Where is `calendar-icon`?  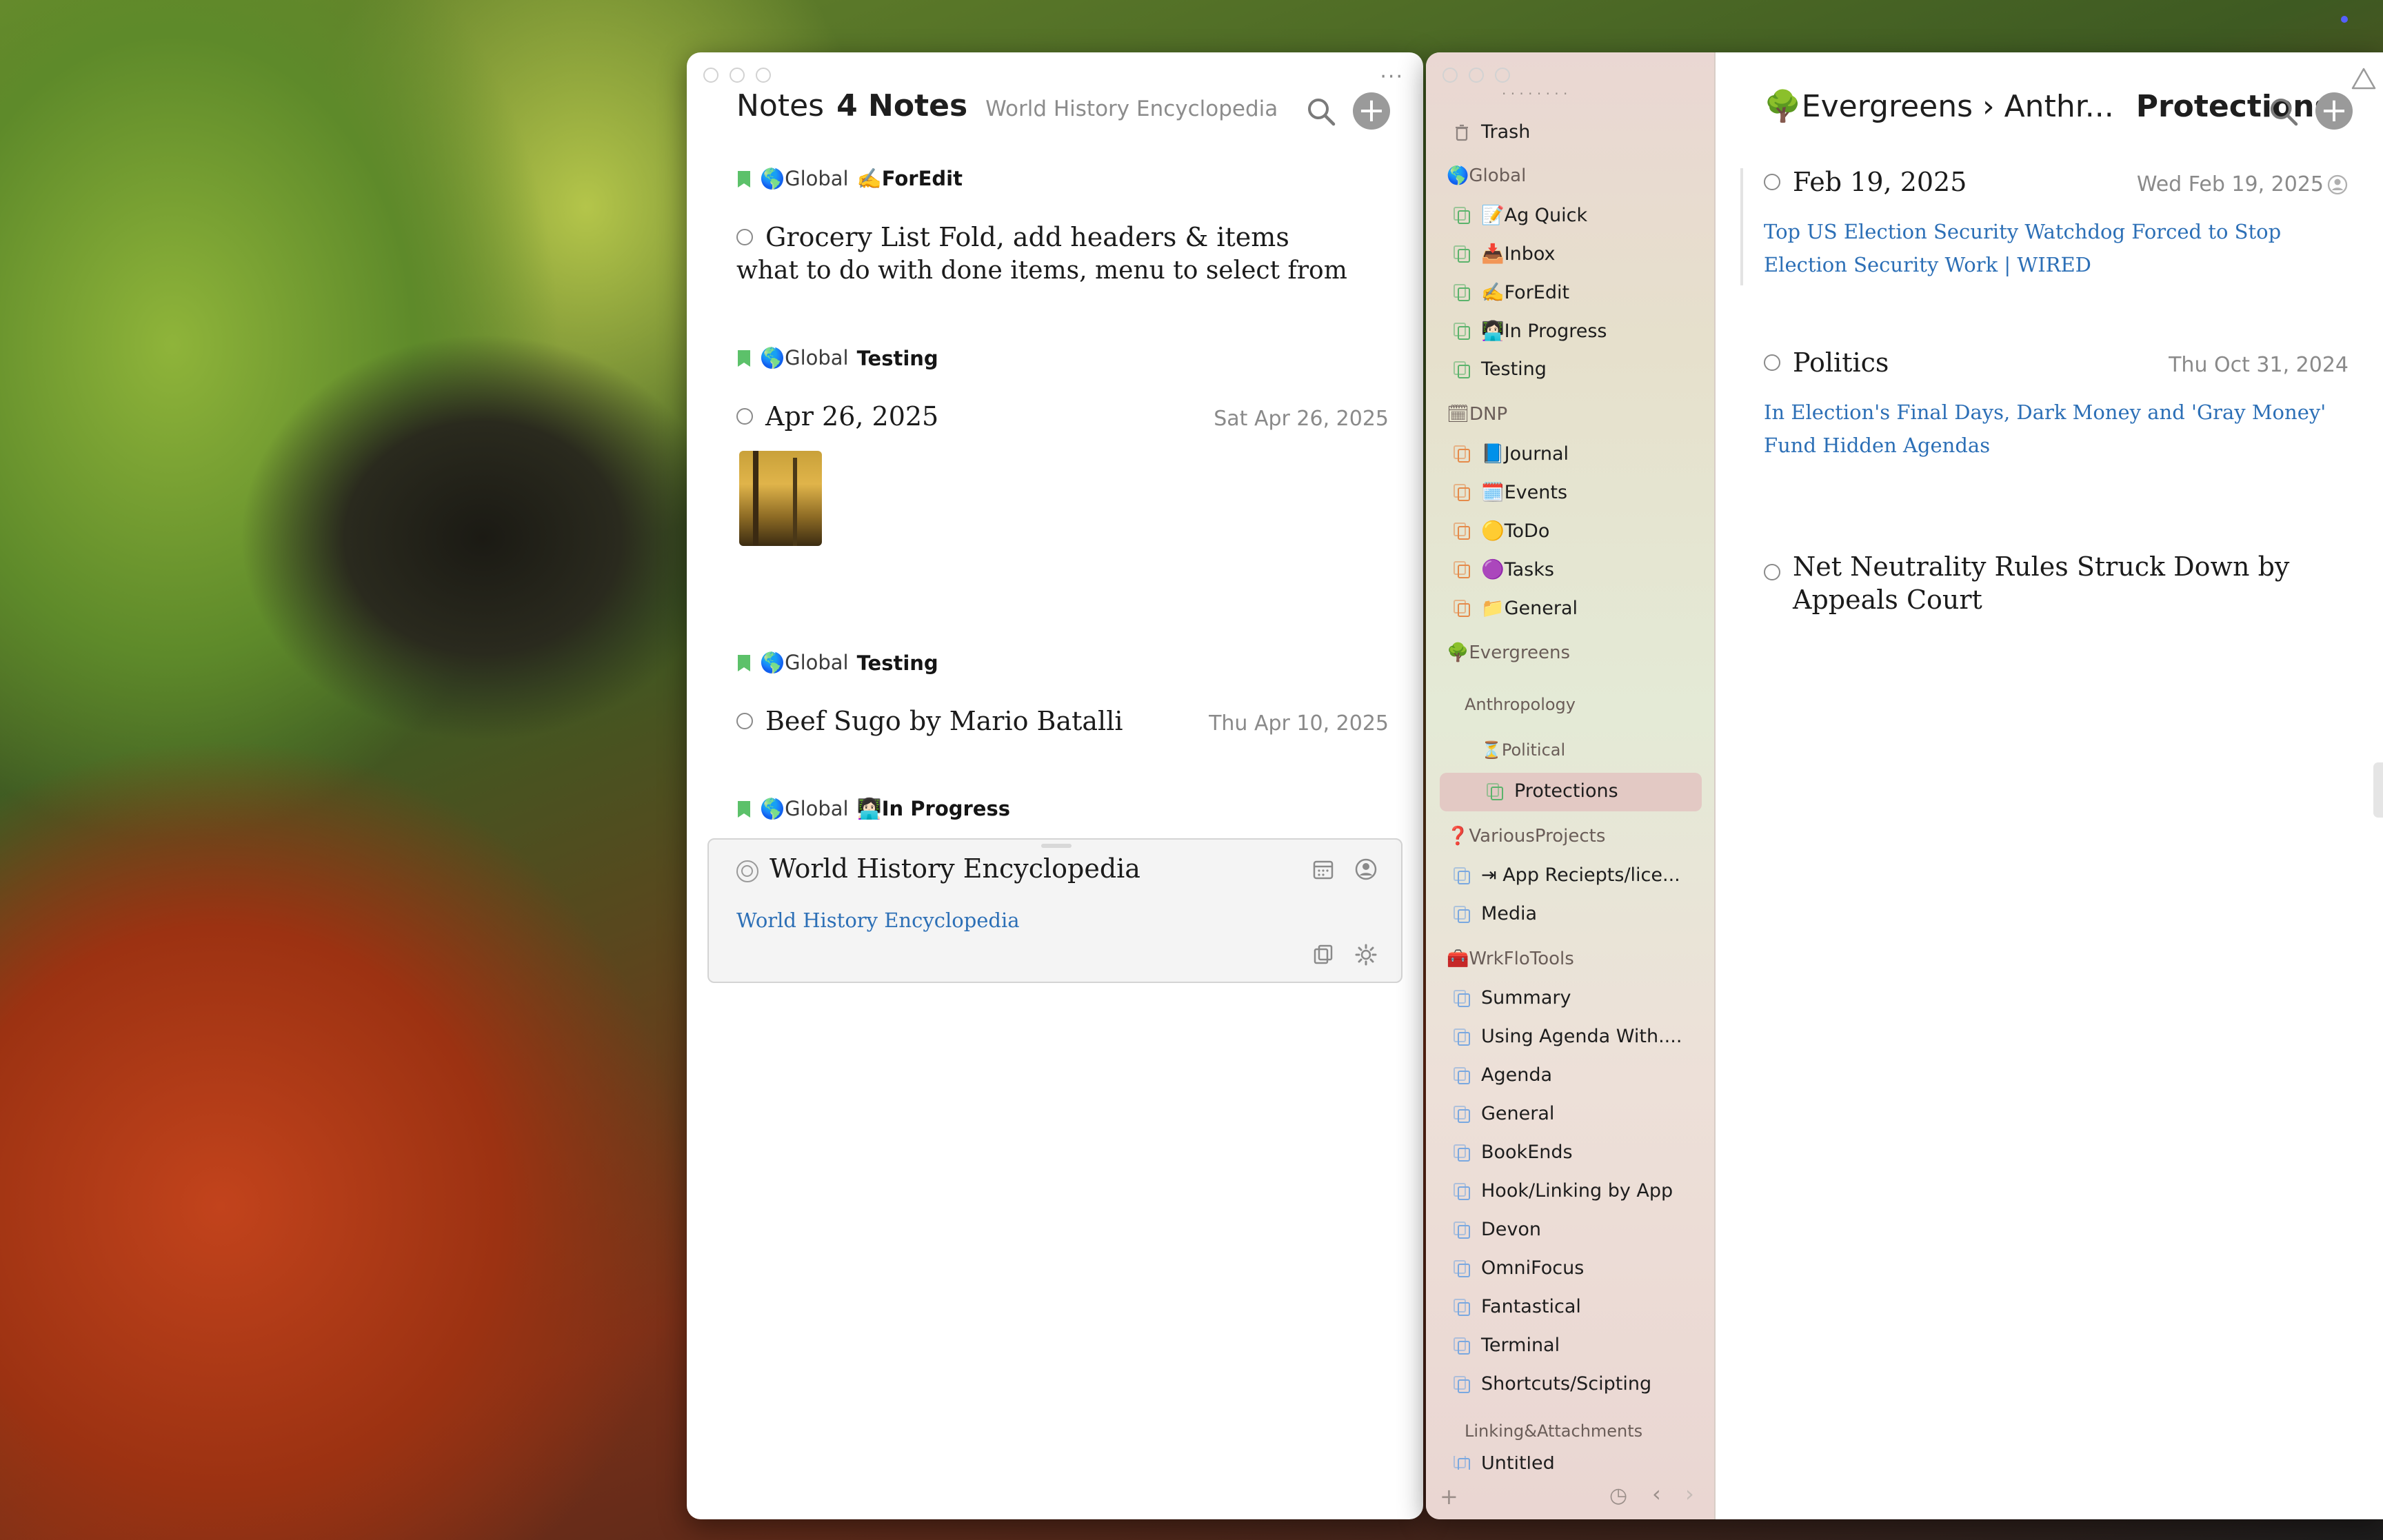 calendar-icon is located at coordinates (1323, 870).